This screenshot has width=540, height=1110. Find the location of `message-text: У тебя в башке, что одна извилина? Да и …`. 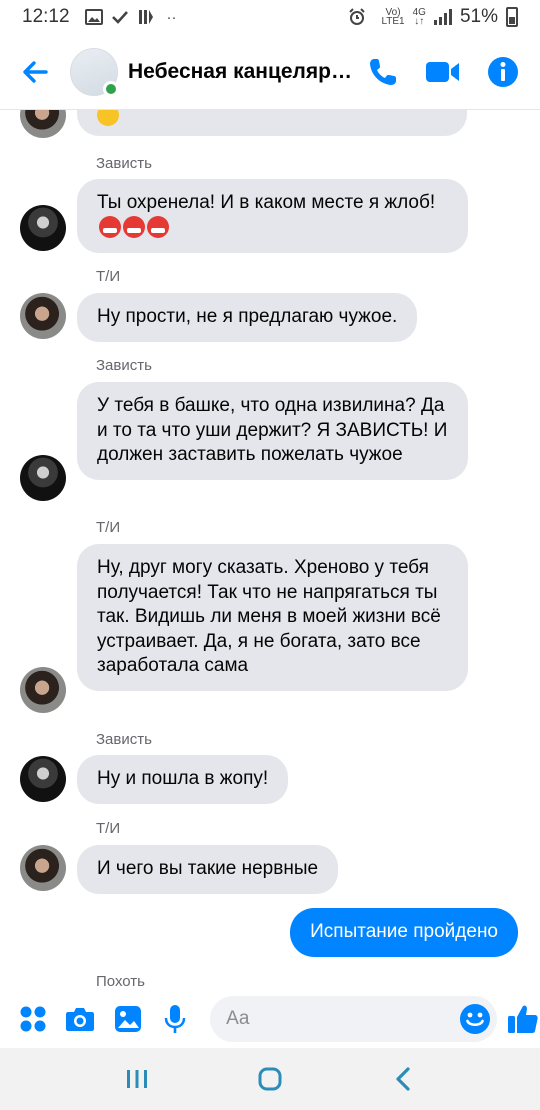

message-text: У тебя в башке, что одна извилина? Да и … is located at coordinates (272, 430).